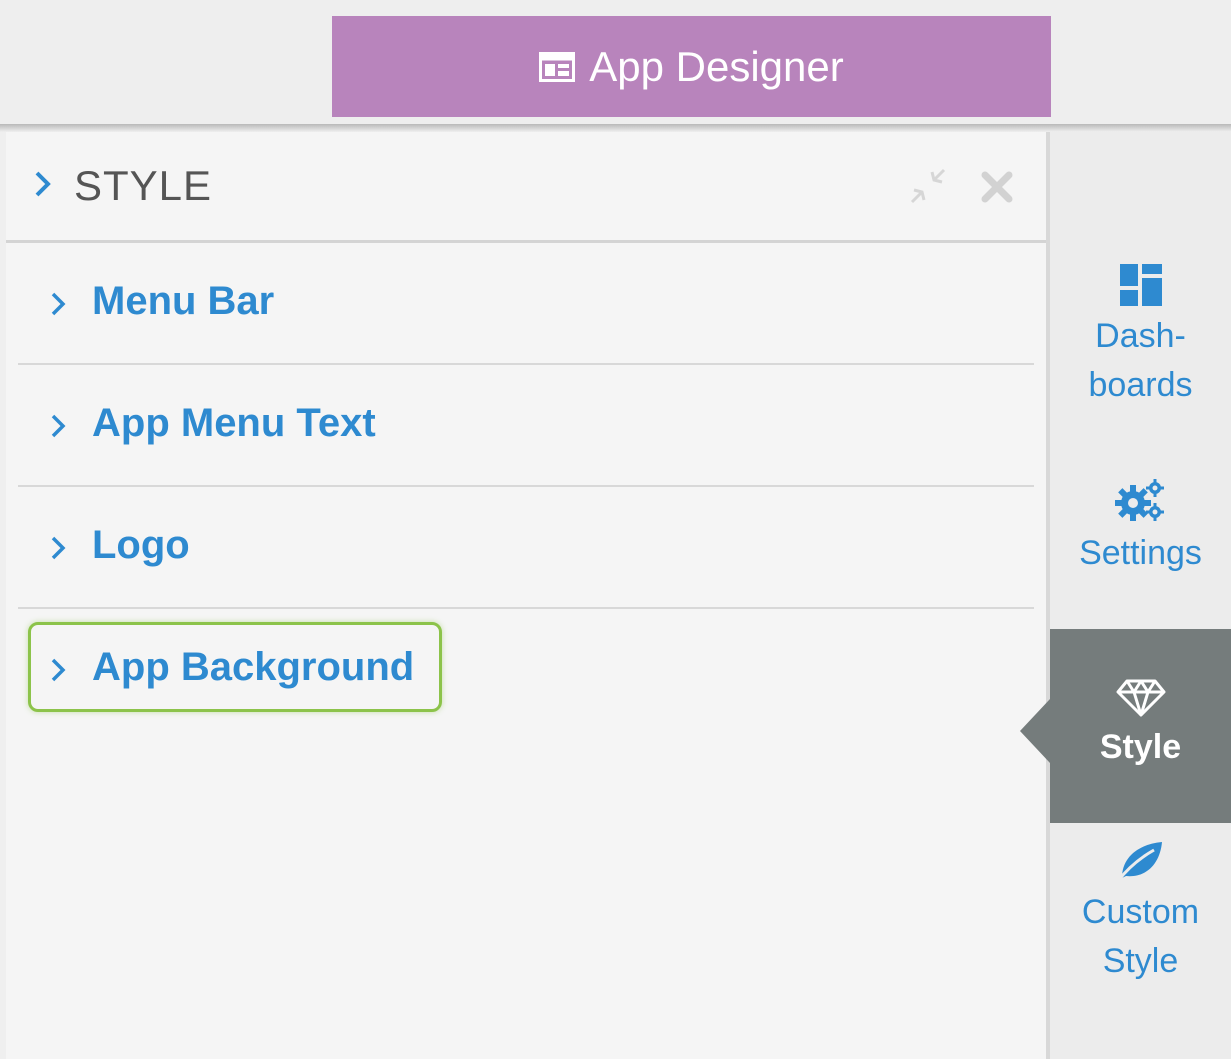 The width and height of the screenshot is (1231, 1059). I want to click on sidebar-item-label: Settings, so click(1140, 553).